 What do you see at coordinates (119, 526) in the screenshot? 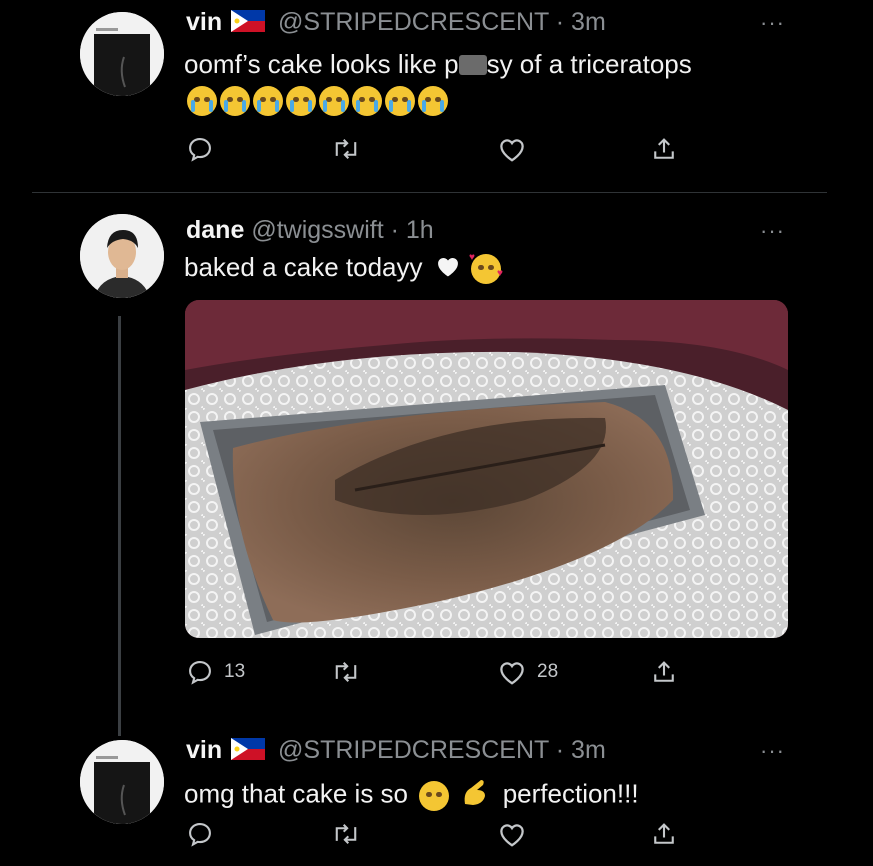
I see `thread-connector-line` at bounding box center [119, 526].